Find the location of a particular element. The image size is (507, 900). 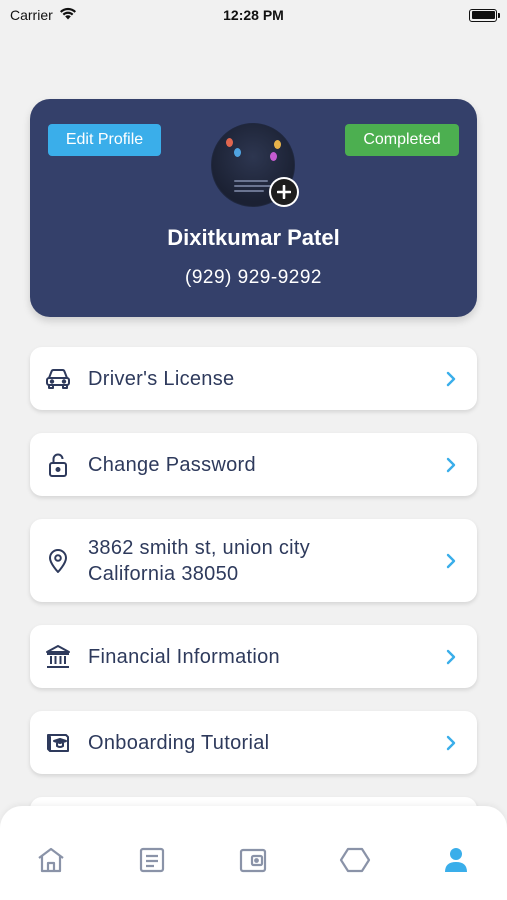

carrier-label: Carrier is located at coordinates (31, 15).